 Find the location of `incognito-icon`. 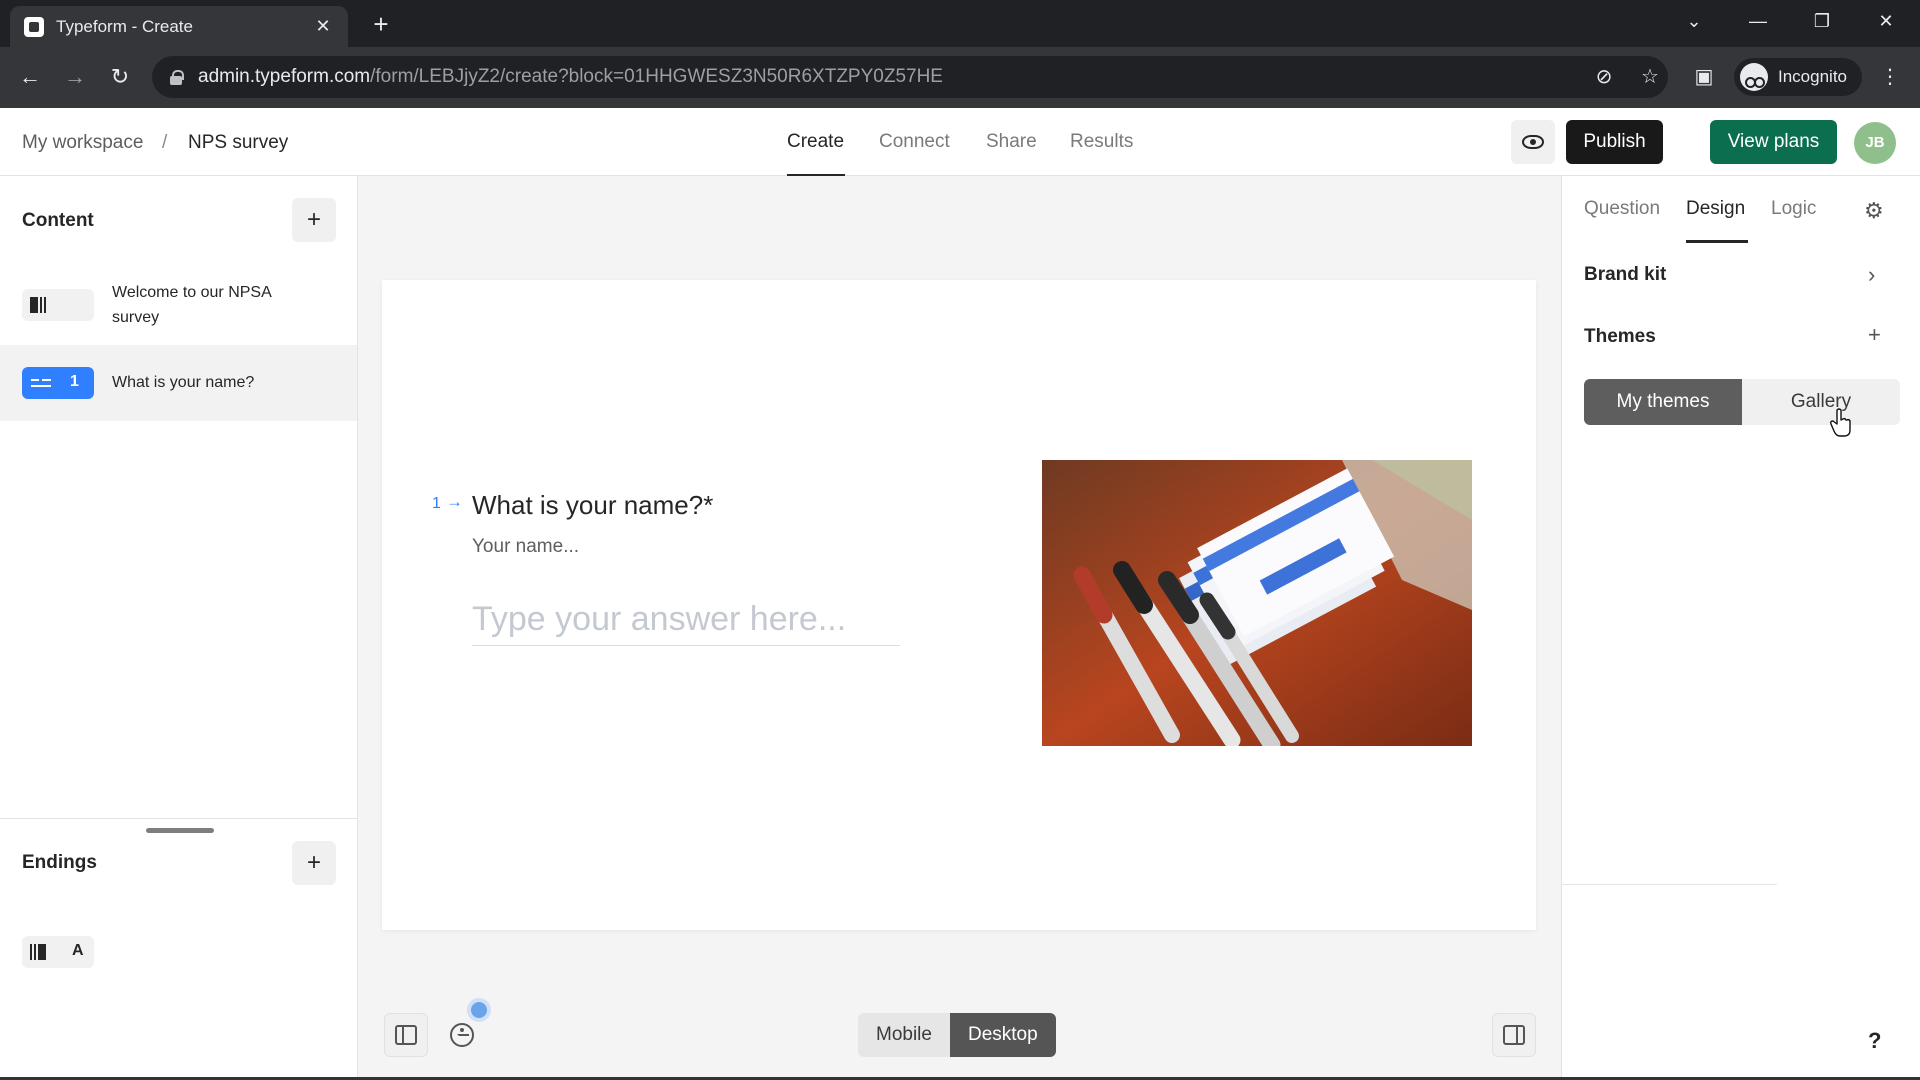

incognito-icon is located at coordinates (1754, 77).